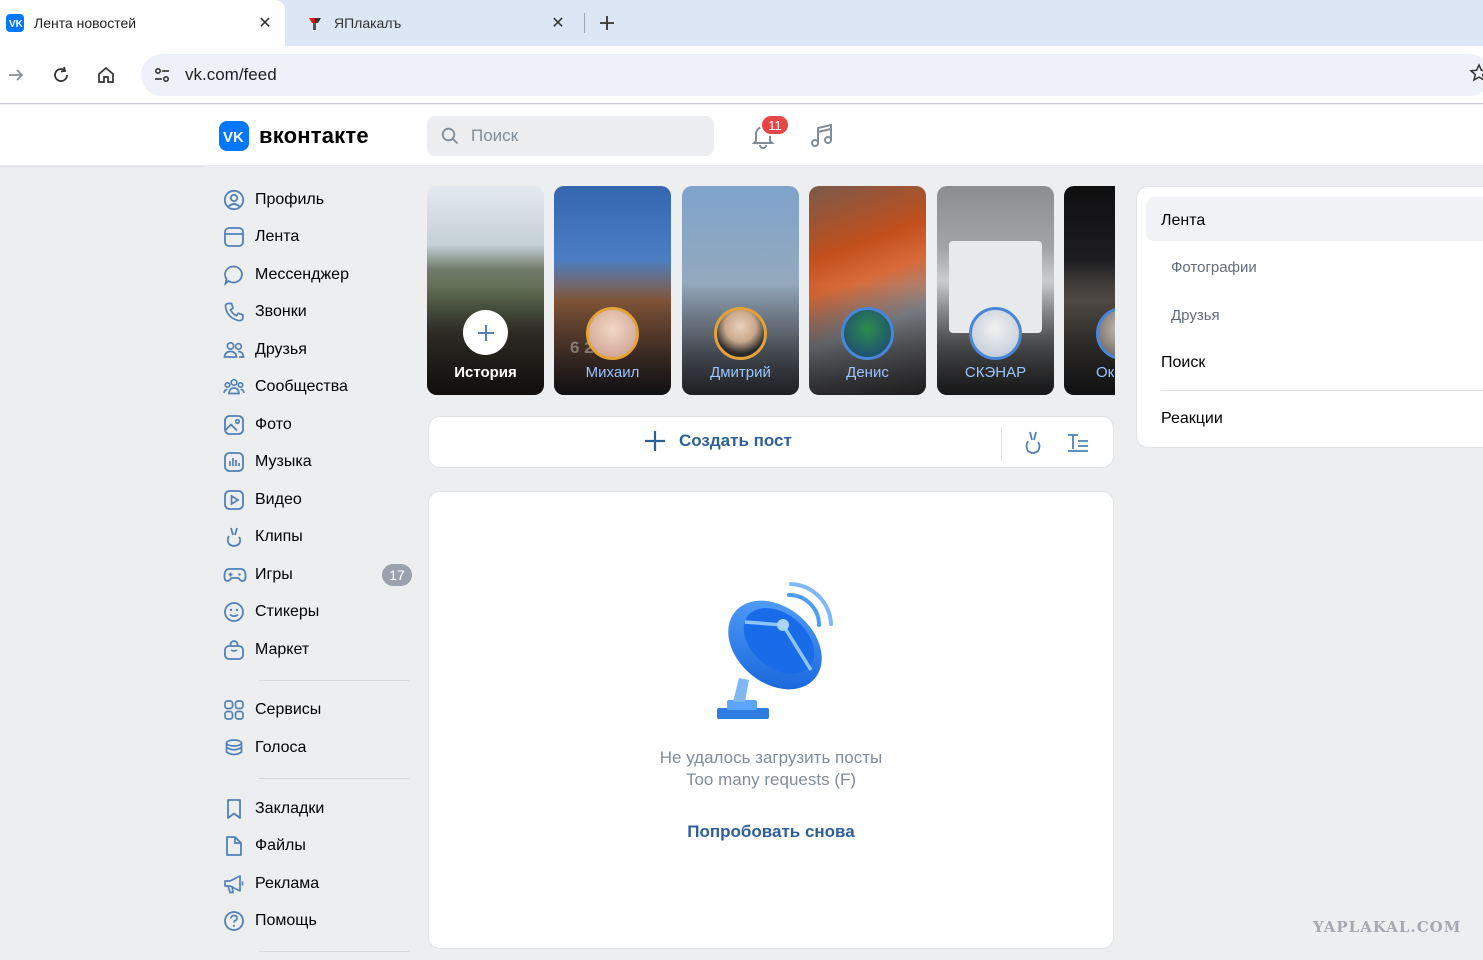  What do you see at coordinates (316, 275) in the screenshot?
I see `sidebar-item-messenger: Мессенджер` at bounding box center [316, 275].